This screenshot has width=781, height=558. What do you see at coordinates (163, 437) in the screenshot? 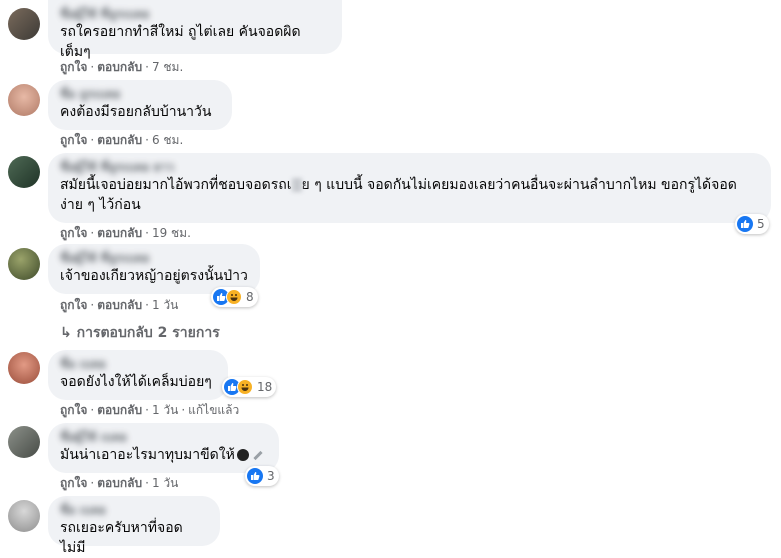
I see `commenter-name: ชื่อผู้ใช้ เบลอ` at bounding box center [163, 437].